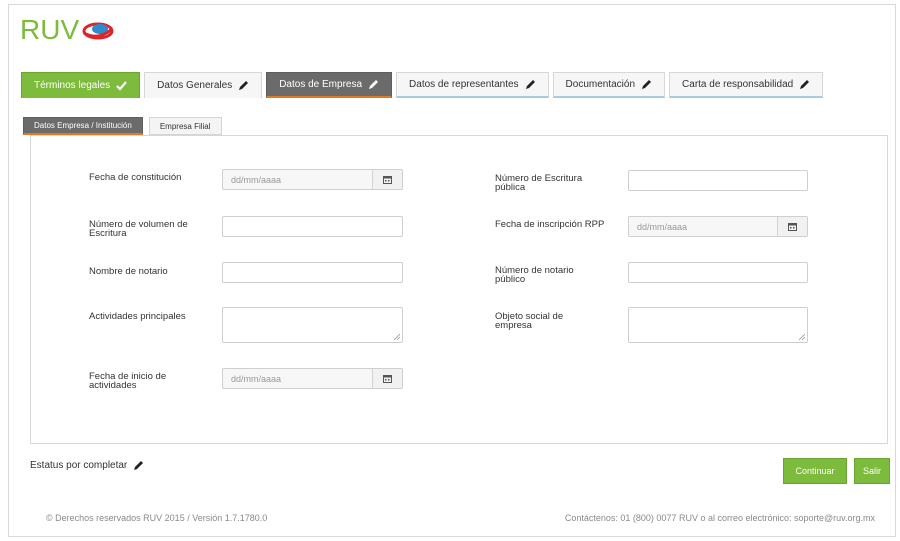  What do you see at coordinates (464, 84) in the screenshot?
I see `tab-label: Datos de representantes` at bounding box center [464, 84].